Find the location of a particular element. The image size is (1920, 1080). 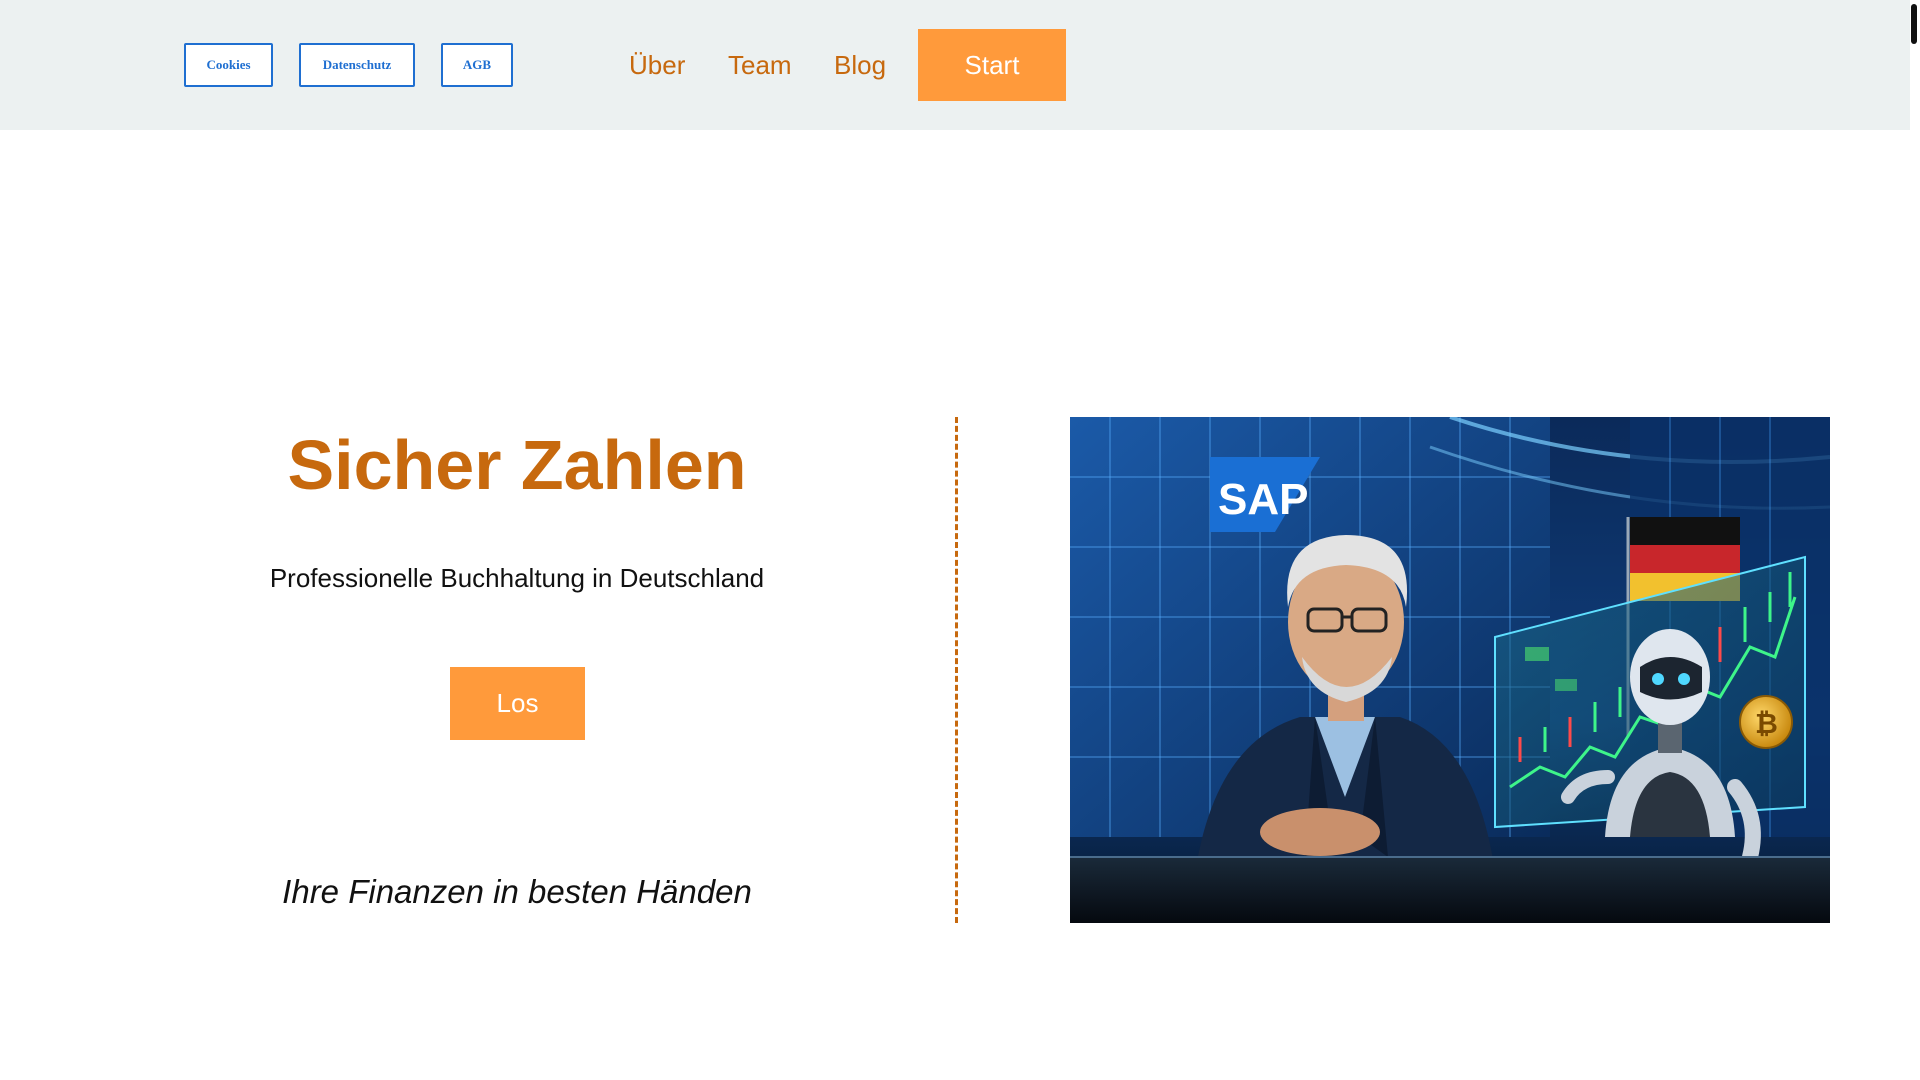

datenschutz-button: Datenschutz is located at coordinates (357, 65).